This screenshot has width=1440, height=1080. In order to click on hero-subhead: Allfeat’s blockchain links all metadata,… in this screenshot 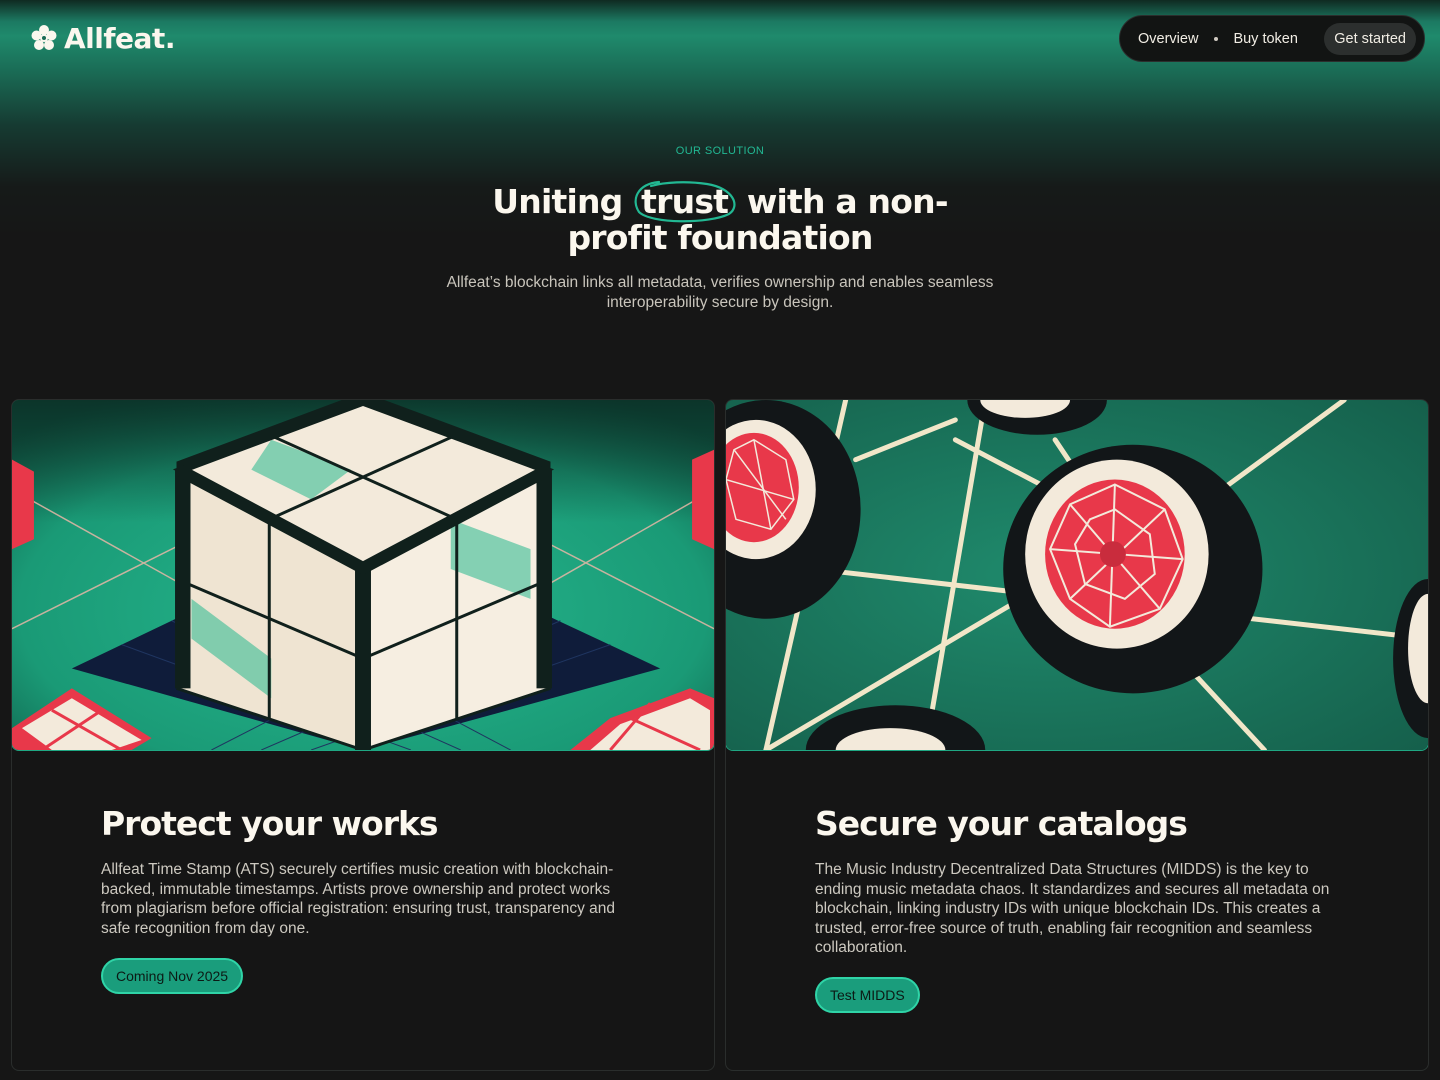, I will do `click(720, 292)`.